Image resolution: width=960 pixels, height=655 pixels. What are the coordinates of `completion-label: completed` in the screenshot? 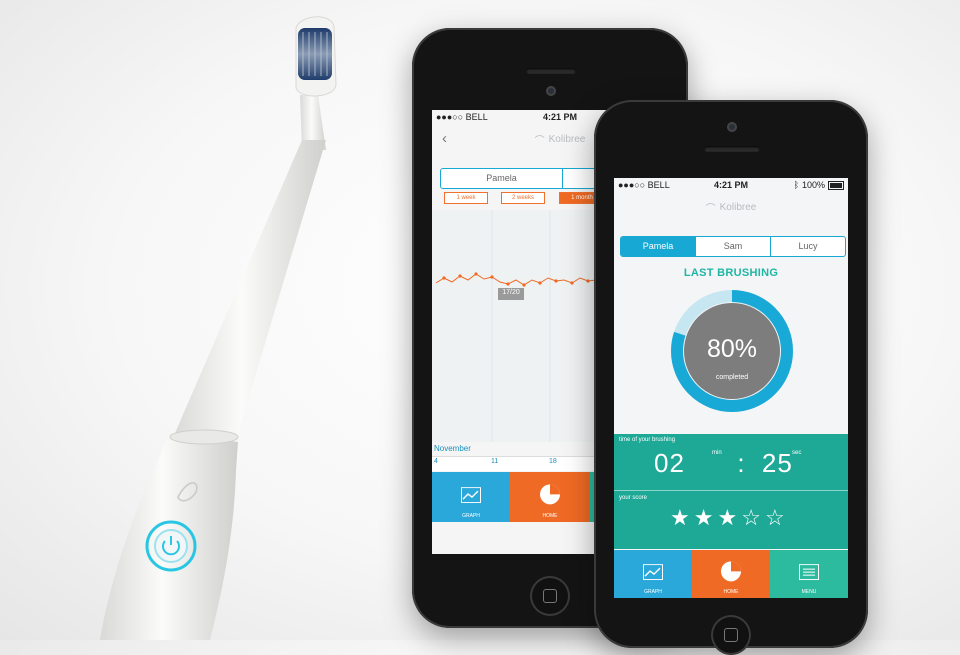 It's located at (732, 377).